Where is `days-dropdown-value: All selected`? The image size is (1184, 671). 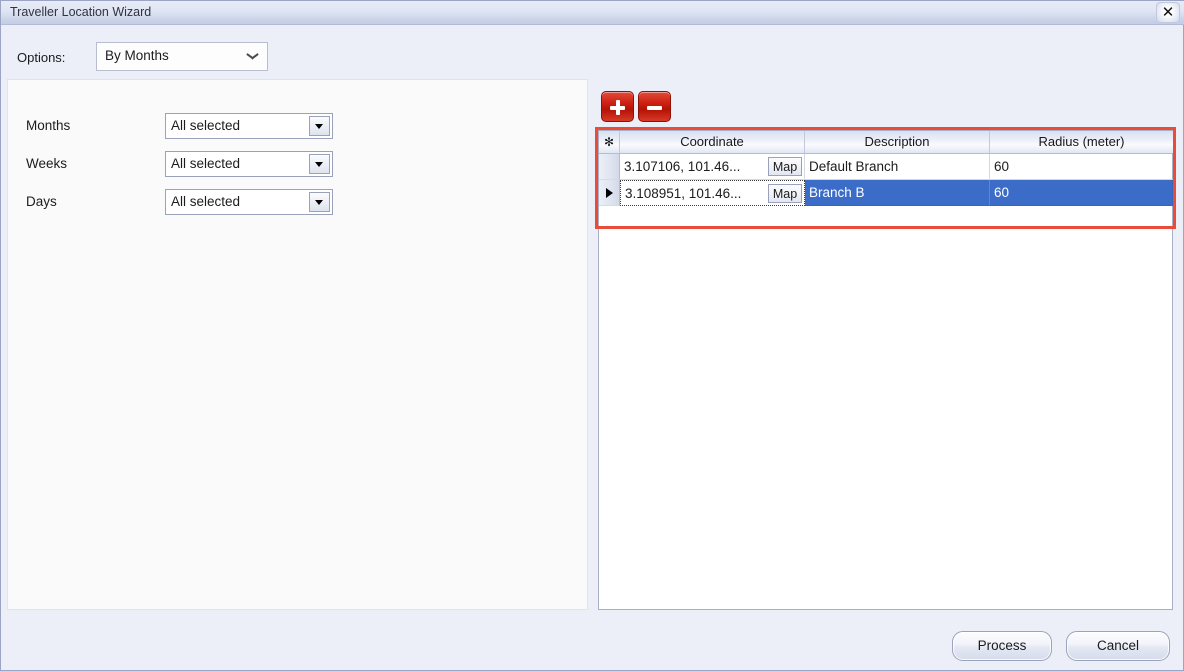
days-dropdown-value: All selected is located at coordinates (206, 201).